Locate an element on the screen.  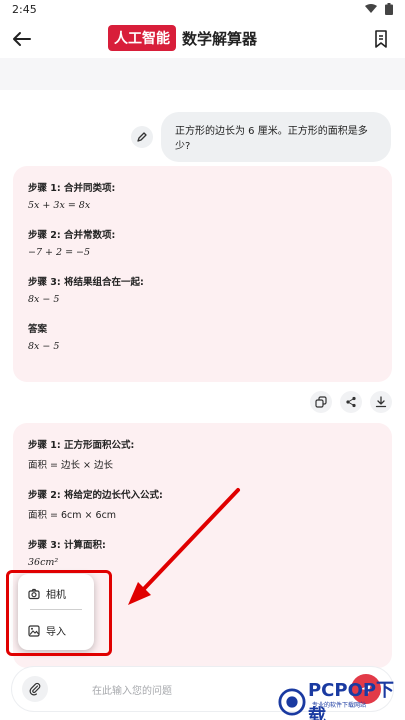
step-heading: 步骤 3: 将结果组合在一起: is located at coordinates (86, 282).